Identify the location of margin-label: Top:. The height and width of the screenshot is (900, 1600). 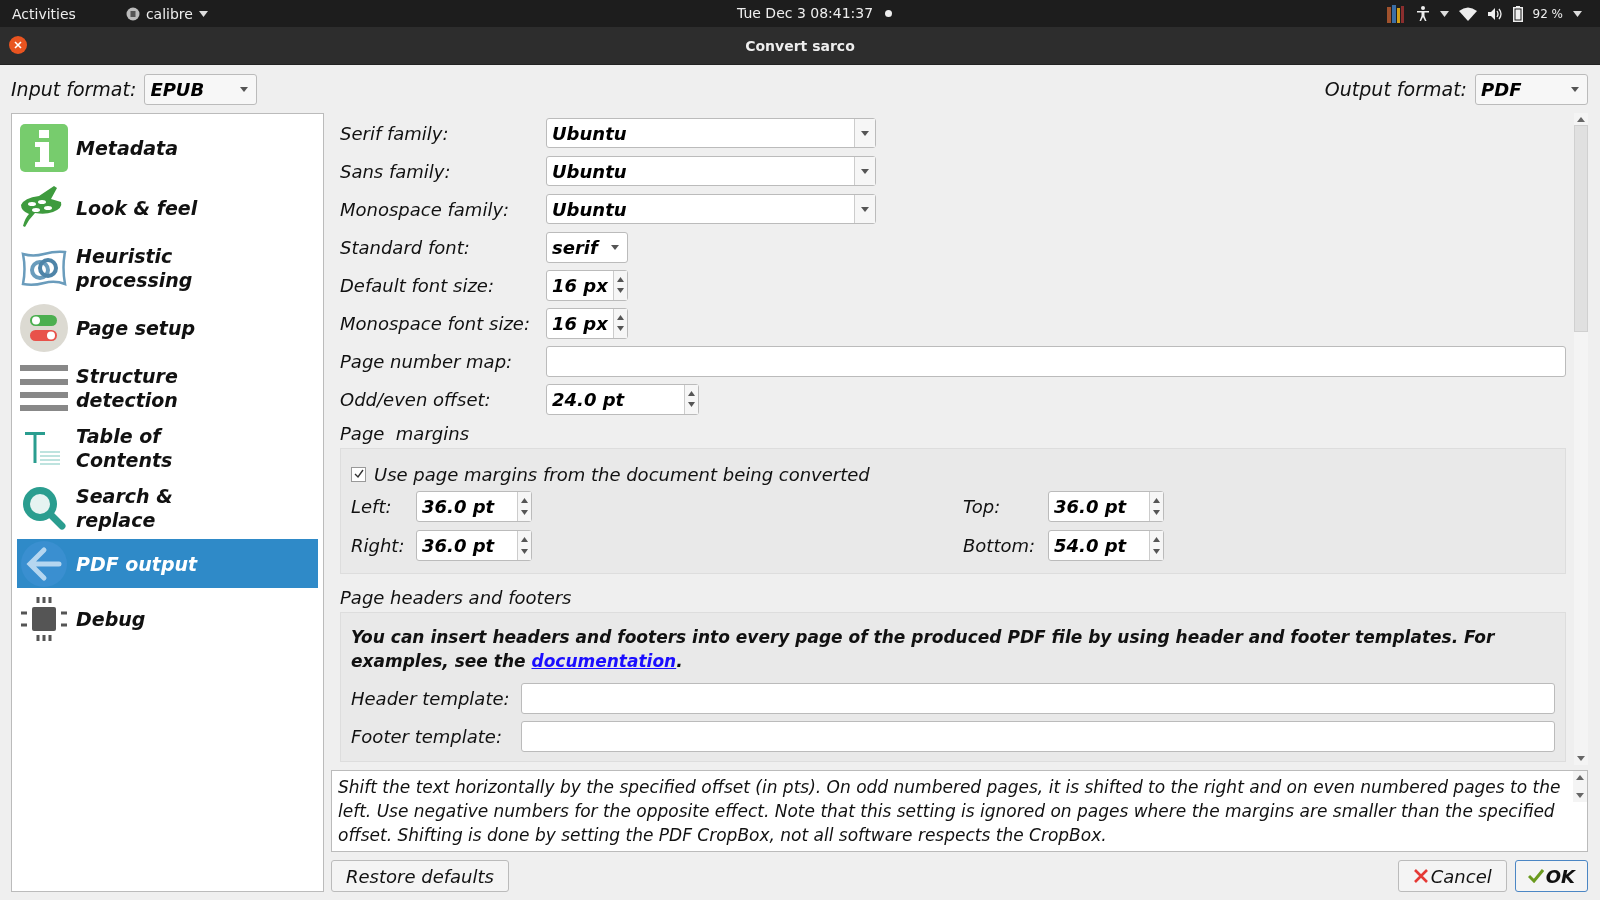
(982, 506).